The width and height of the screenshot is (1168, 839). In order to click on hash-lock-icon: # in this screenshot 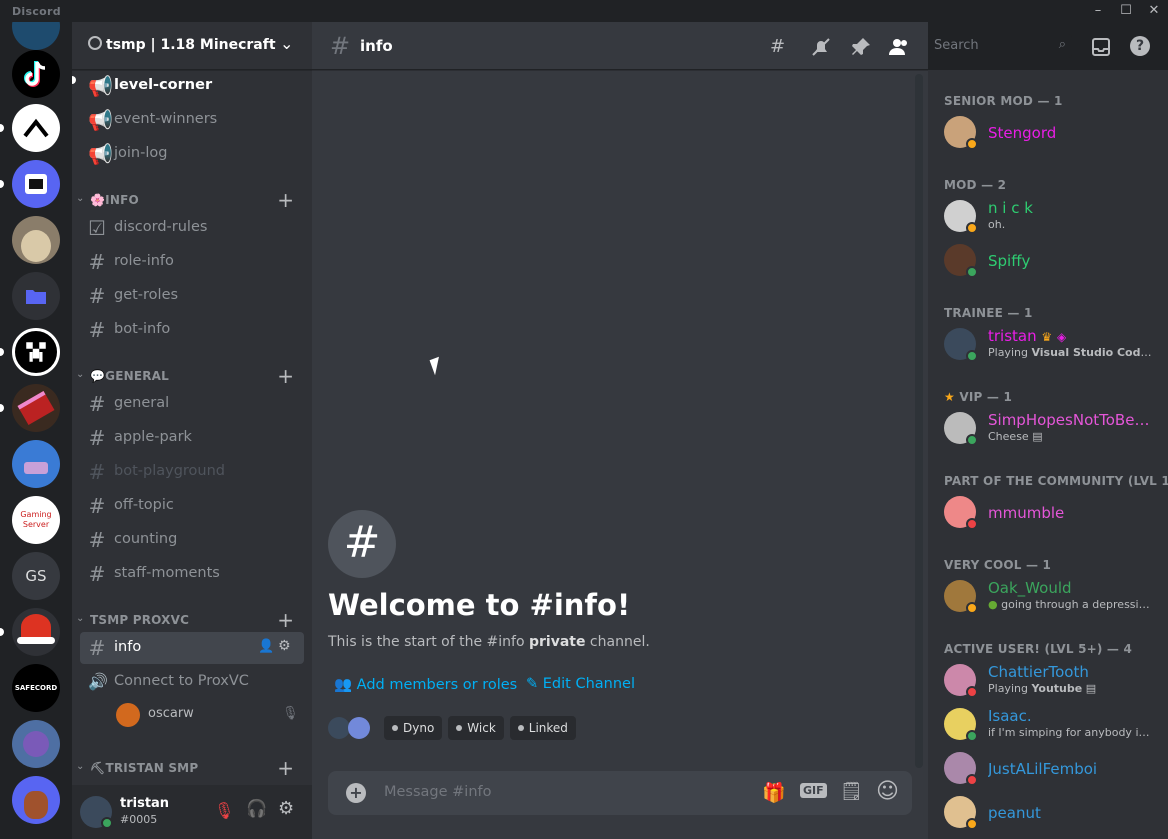, I will do `click(362, 544)`.